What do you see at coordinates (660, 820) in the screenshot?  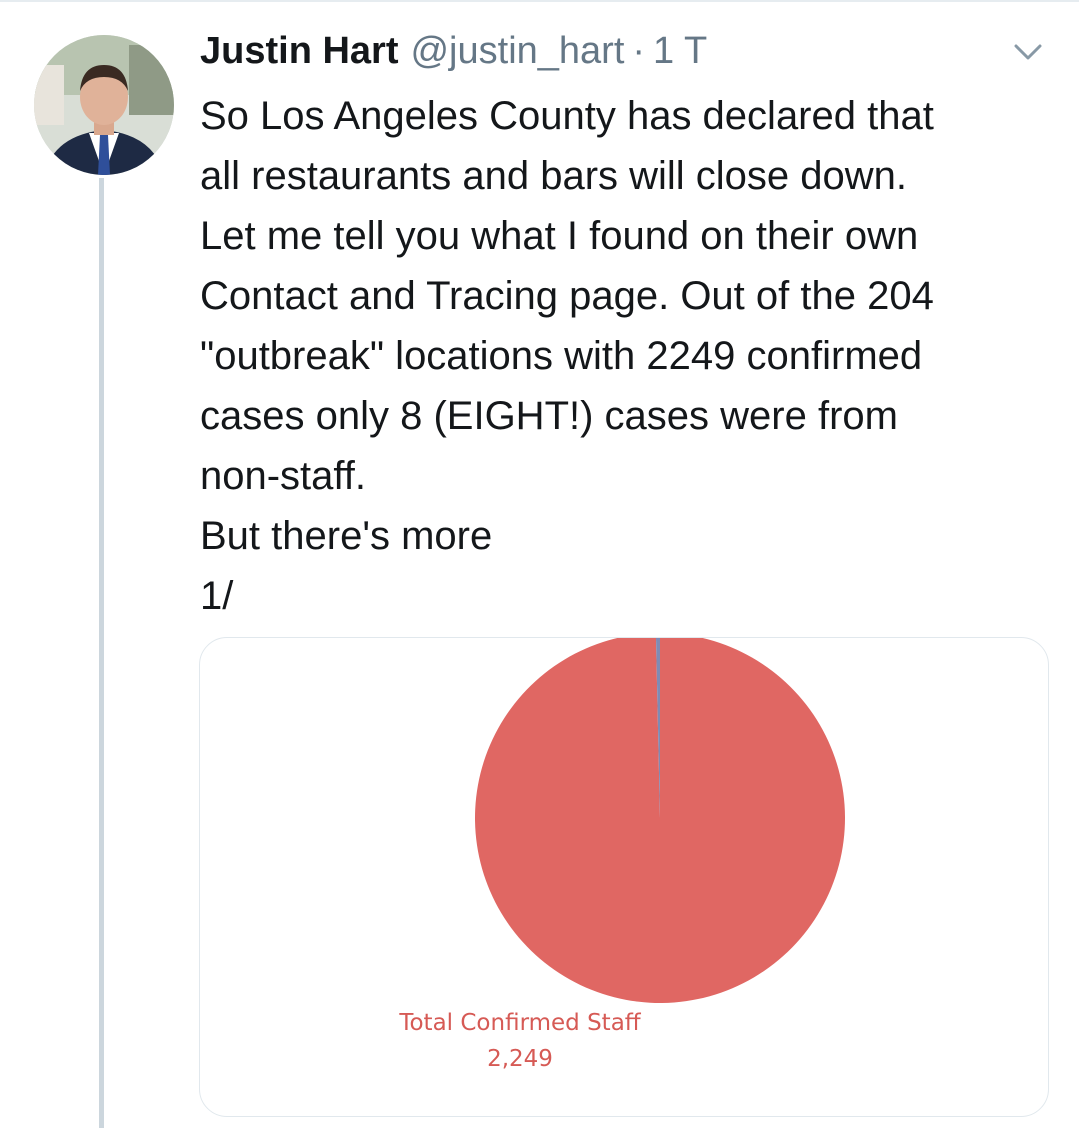 I see `pie-chart` at bounding box center [660, 820].